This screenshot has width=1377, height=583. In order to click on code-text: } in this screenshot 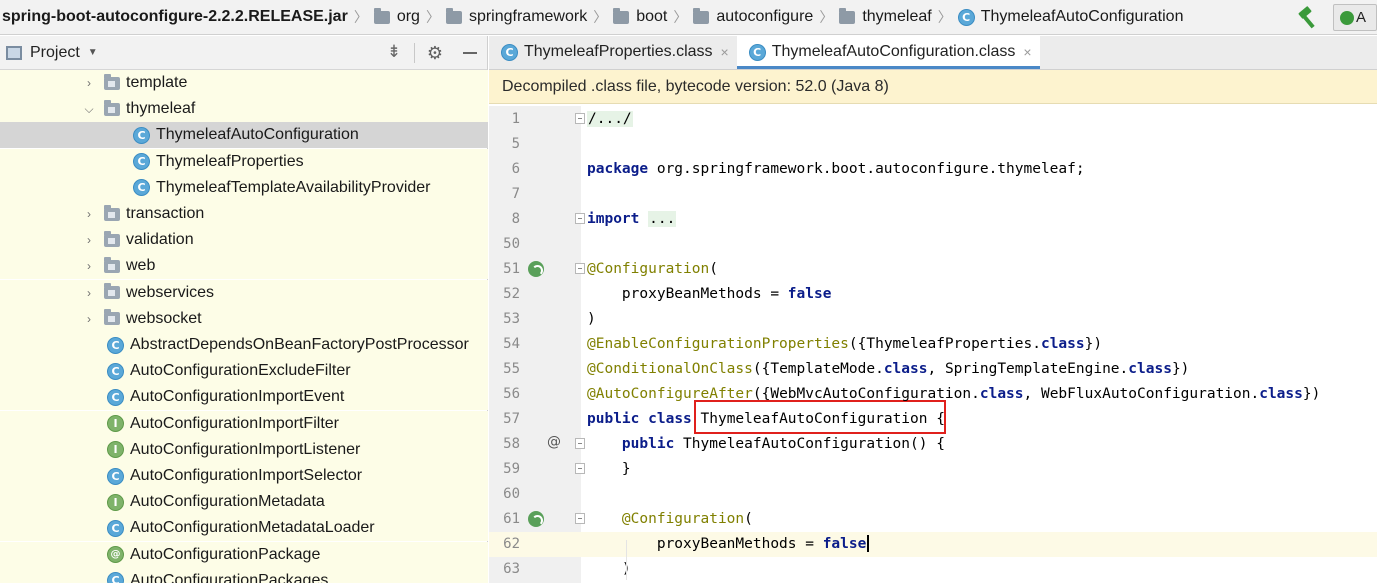, I will do `click(609, 469)`.